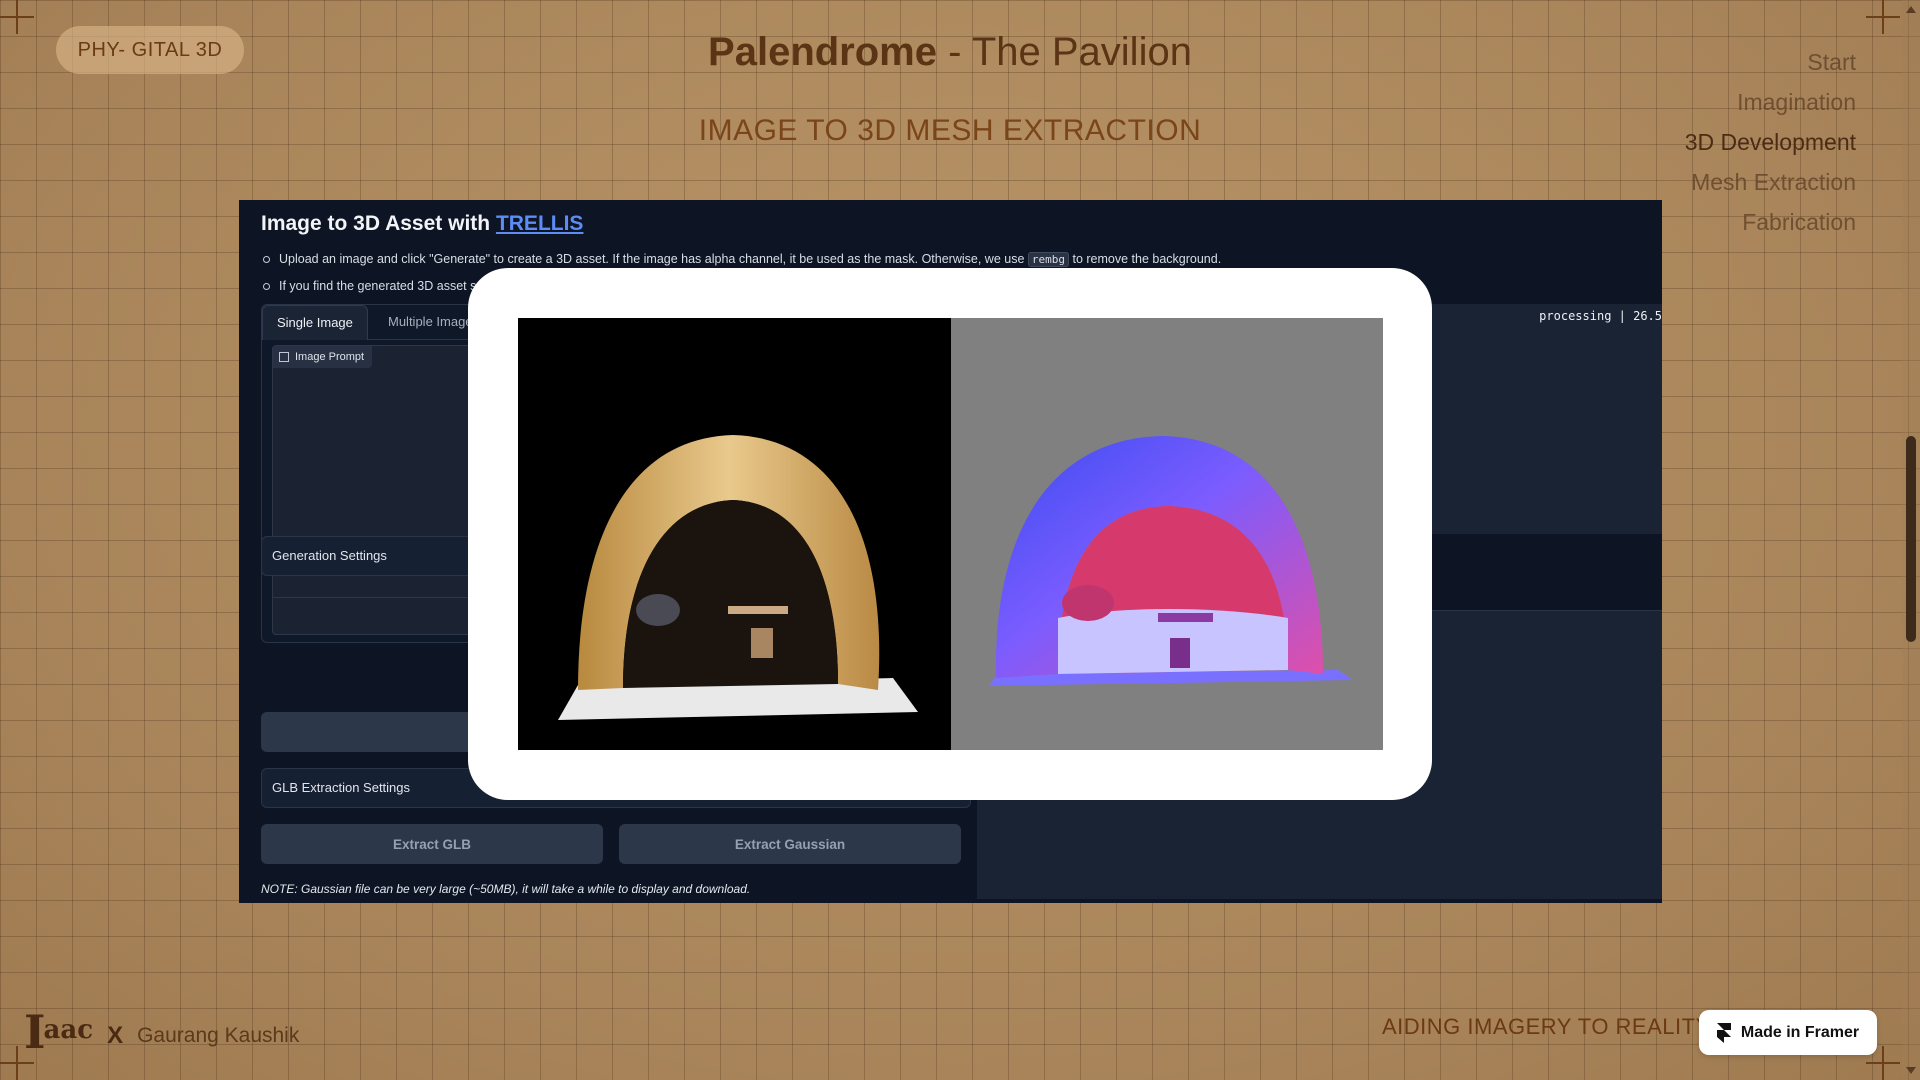  I want to click on iaac-logo: Iaac, so click(59, 1032).